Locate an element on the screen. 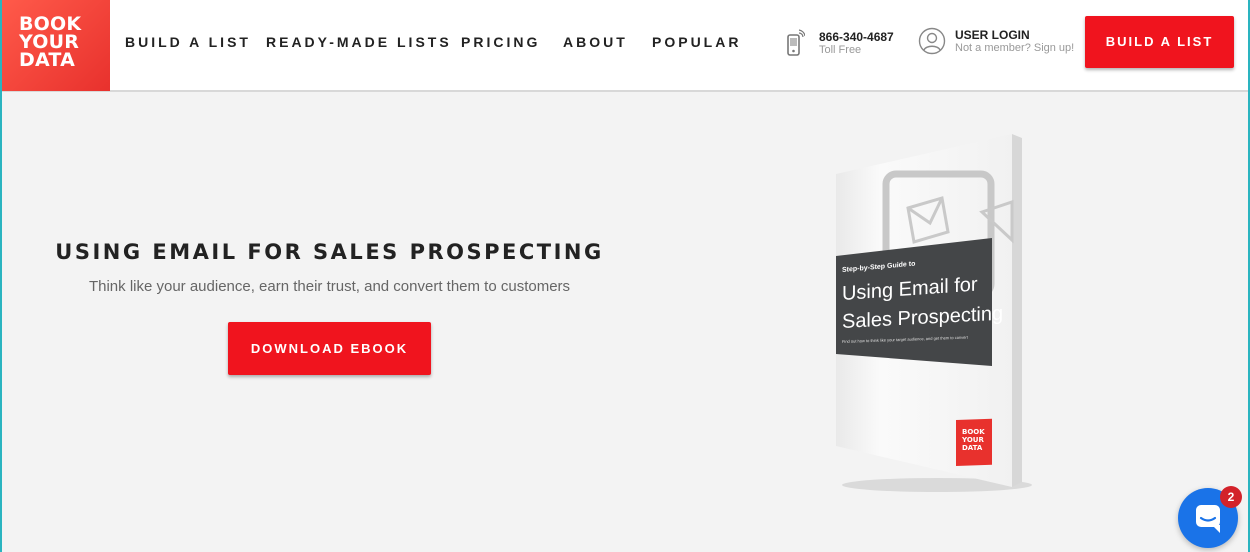 The width and height of the screenshot is (1250, 552). ebook-logo-line: DATA is located at coordinates (972, 448).